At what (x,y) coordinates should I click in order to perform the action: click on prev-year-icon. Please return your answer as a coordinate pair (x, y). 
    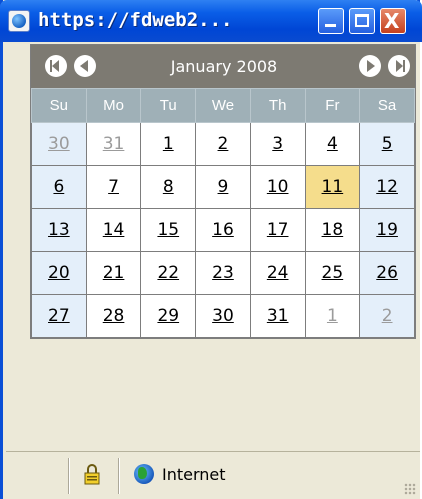
    Looking at the image, I should click on (54, 66).